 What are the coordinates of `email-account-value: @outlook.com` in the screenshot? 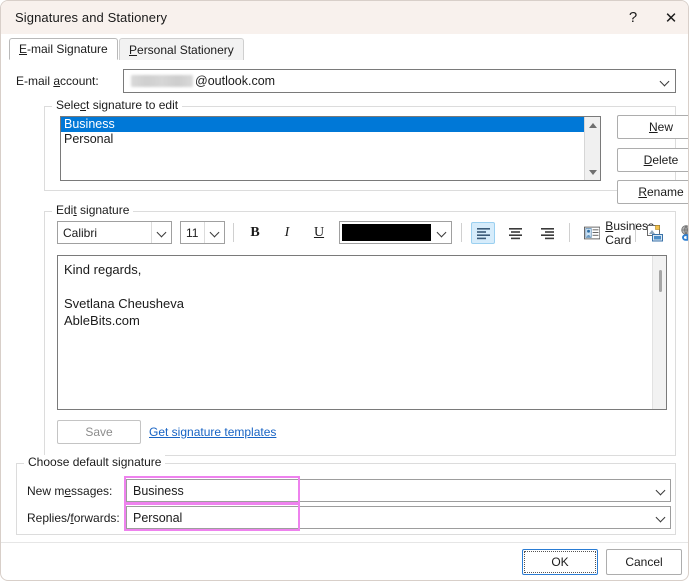 It's located at (235, 81).